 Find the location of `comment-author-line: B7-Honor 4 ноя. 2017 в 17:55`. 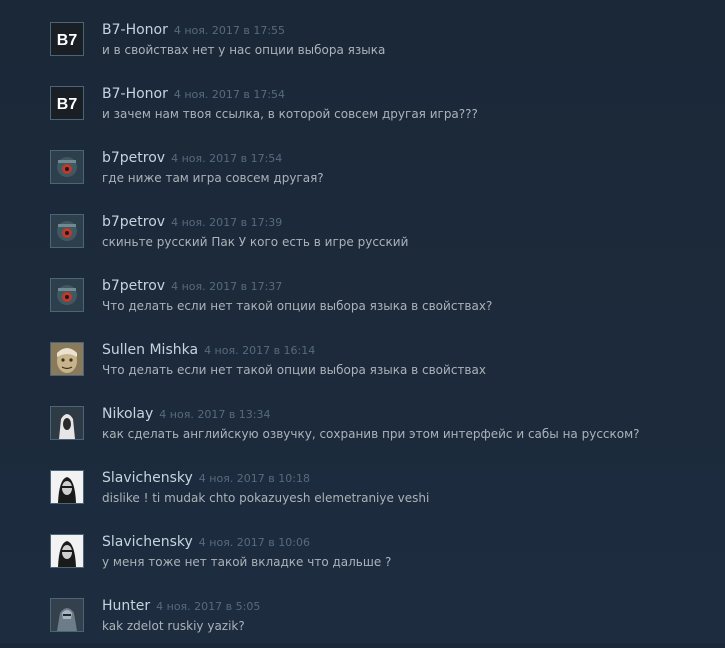

comment-author-line: B7-Honor 4 ноя. 2017 в 17:55 is located at coordinates (193, 30).